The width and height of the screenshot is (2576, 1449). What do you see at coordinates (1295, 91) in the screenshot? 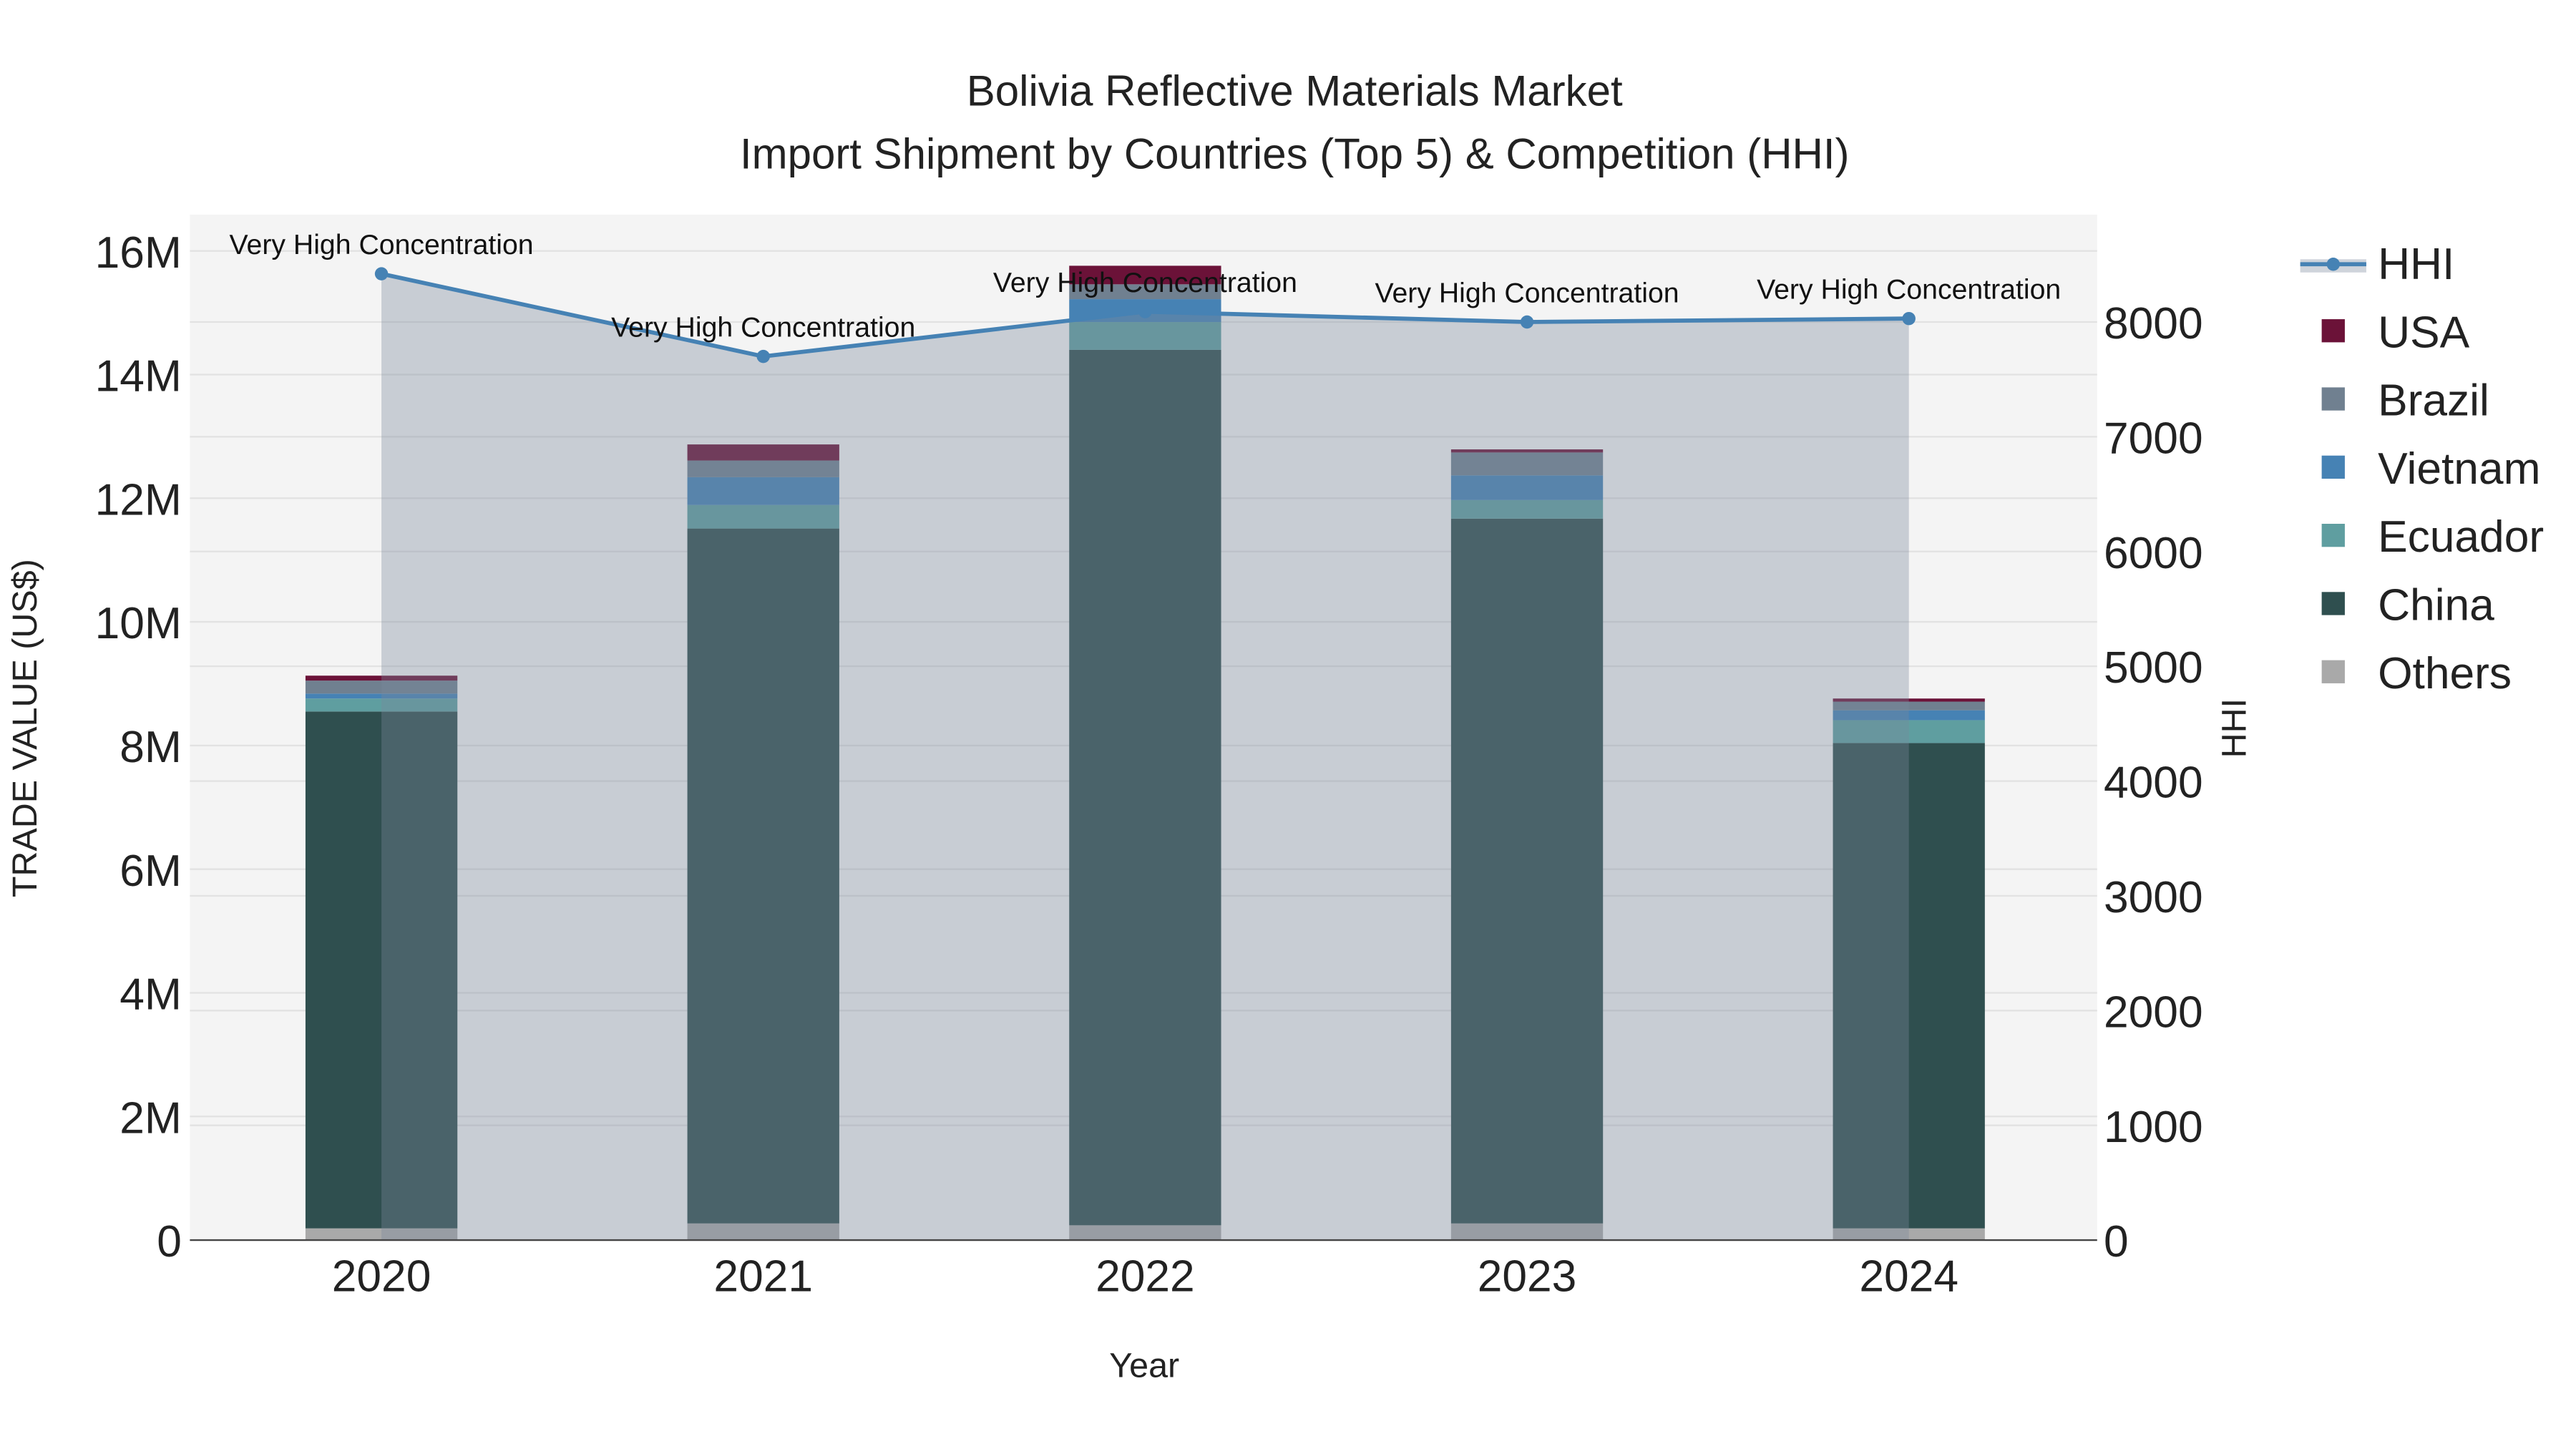
I see `chart-title: Bolivia Reflective Materials Market` at bounding box center [1295, 91].